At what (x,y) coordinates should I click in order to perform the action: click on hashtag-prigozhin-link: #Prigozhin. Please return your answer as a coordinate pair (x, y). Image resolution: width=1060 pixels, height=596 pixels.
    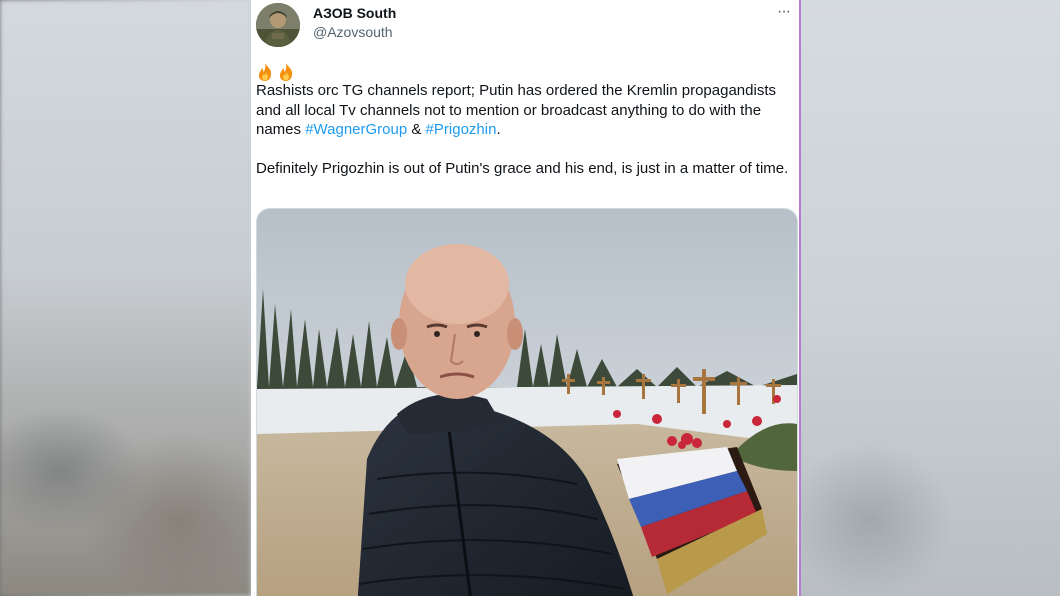
    Looking at the image, I should click on (461, 129).